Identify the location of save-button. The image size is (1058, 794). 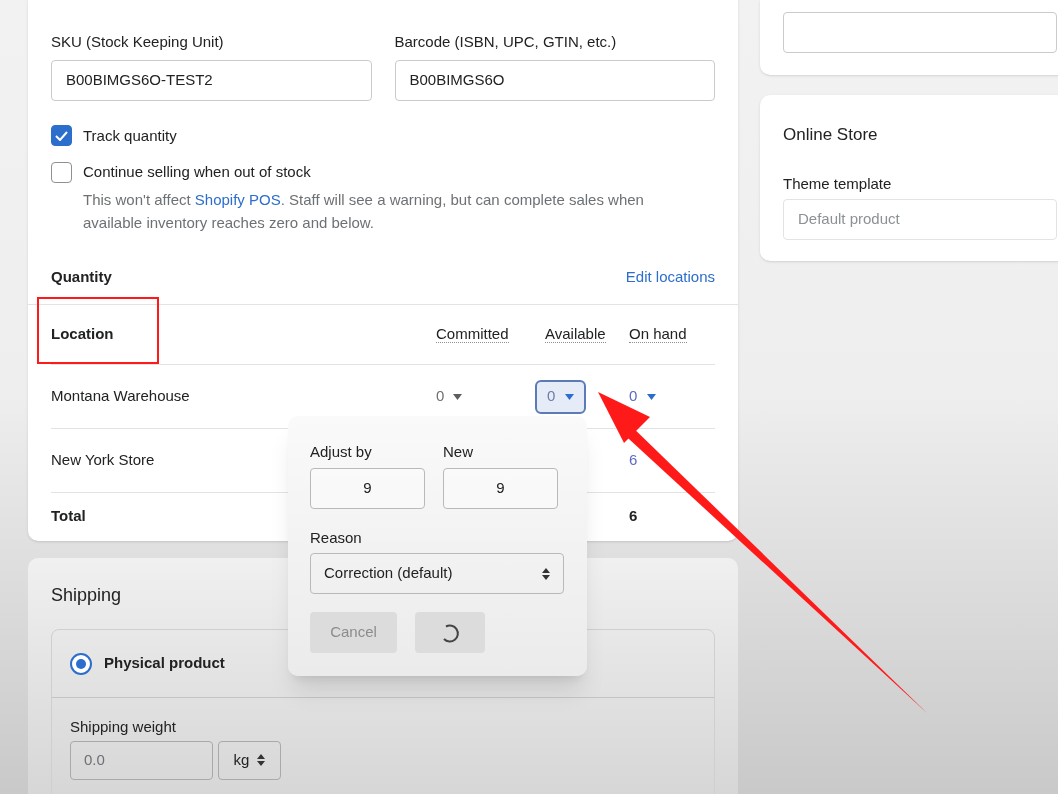
(450, 632).